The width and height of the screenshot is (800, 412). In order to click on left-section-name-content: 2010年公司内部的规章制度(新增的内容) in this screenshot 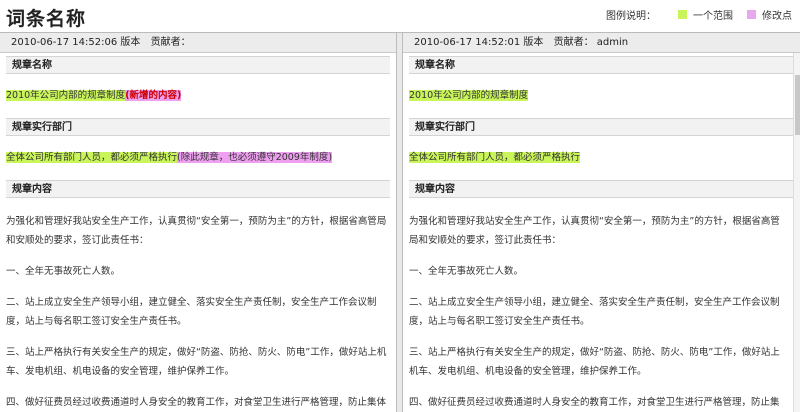, I will do `click(198, 95)`.